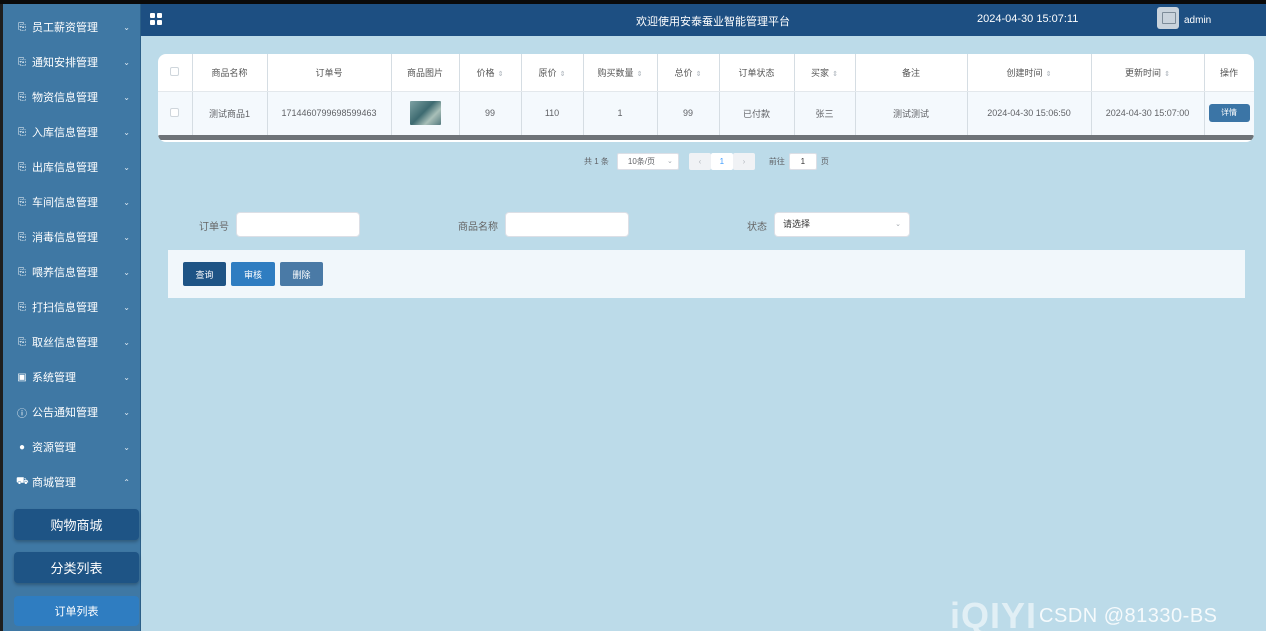 Image resolution: width=1266 pixels, height=631 pixels. I want to click on page-number-current: 1, so click(721, 161).